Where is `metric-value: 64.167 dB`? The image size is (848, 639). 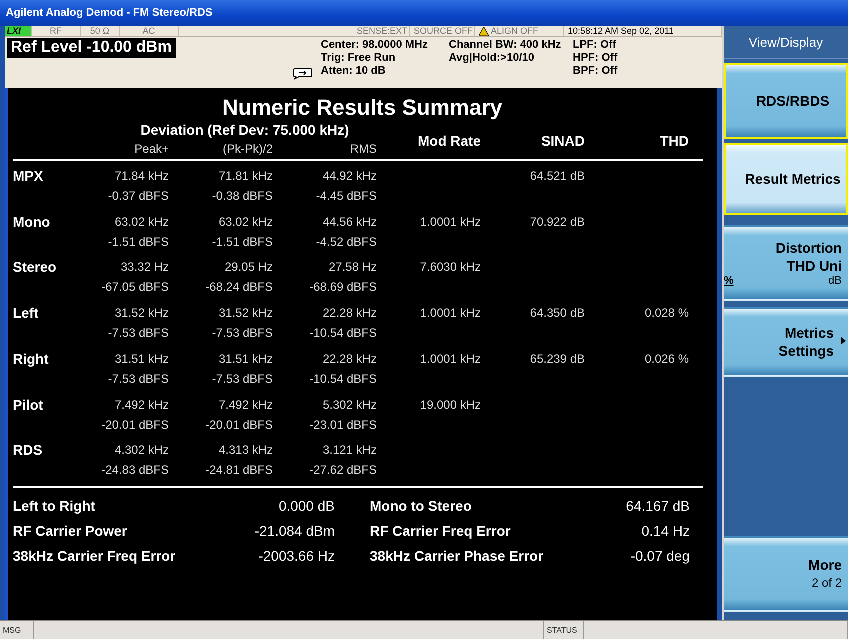
metric-value: 64.167 dB is located at coordinates (657, 506).